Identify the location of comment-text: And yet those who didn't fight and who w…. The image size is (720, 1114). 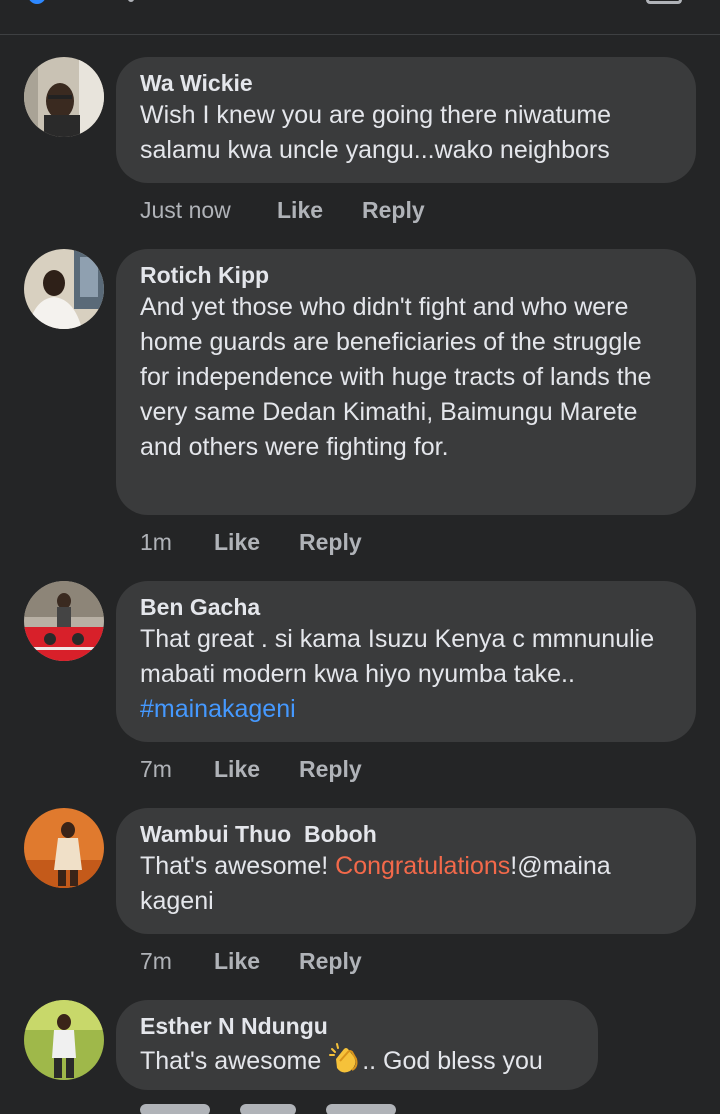
(396, 377).